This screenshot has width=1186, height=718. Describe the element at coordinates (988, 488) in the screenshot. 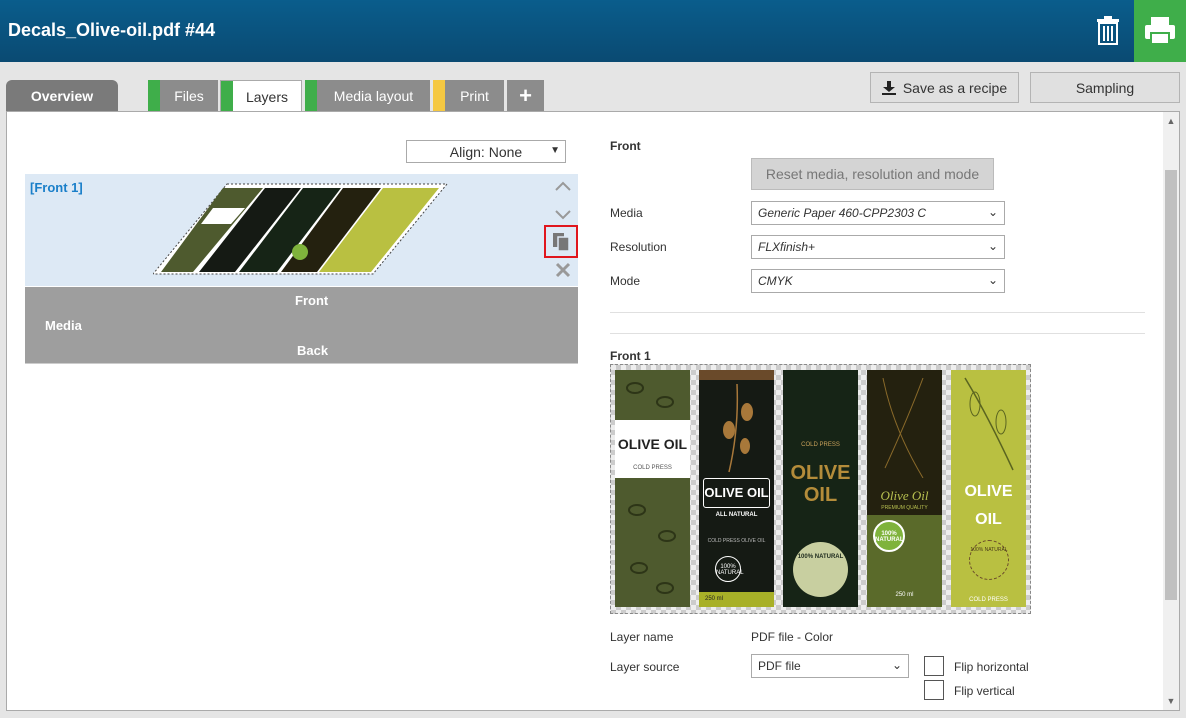

I see `olive-oil-label-5: OLIVE OIL 100% NATURAL COLD PRESS` at that location.